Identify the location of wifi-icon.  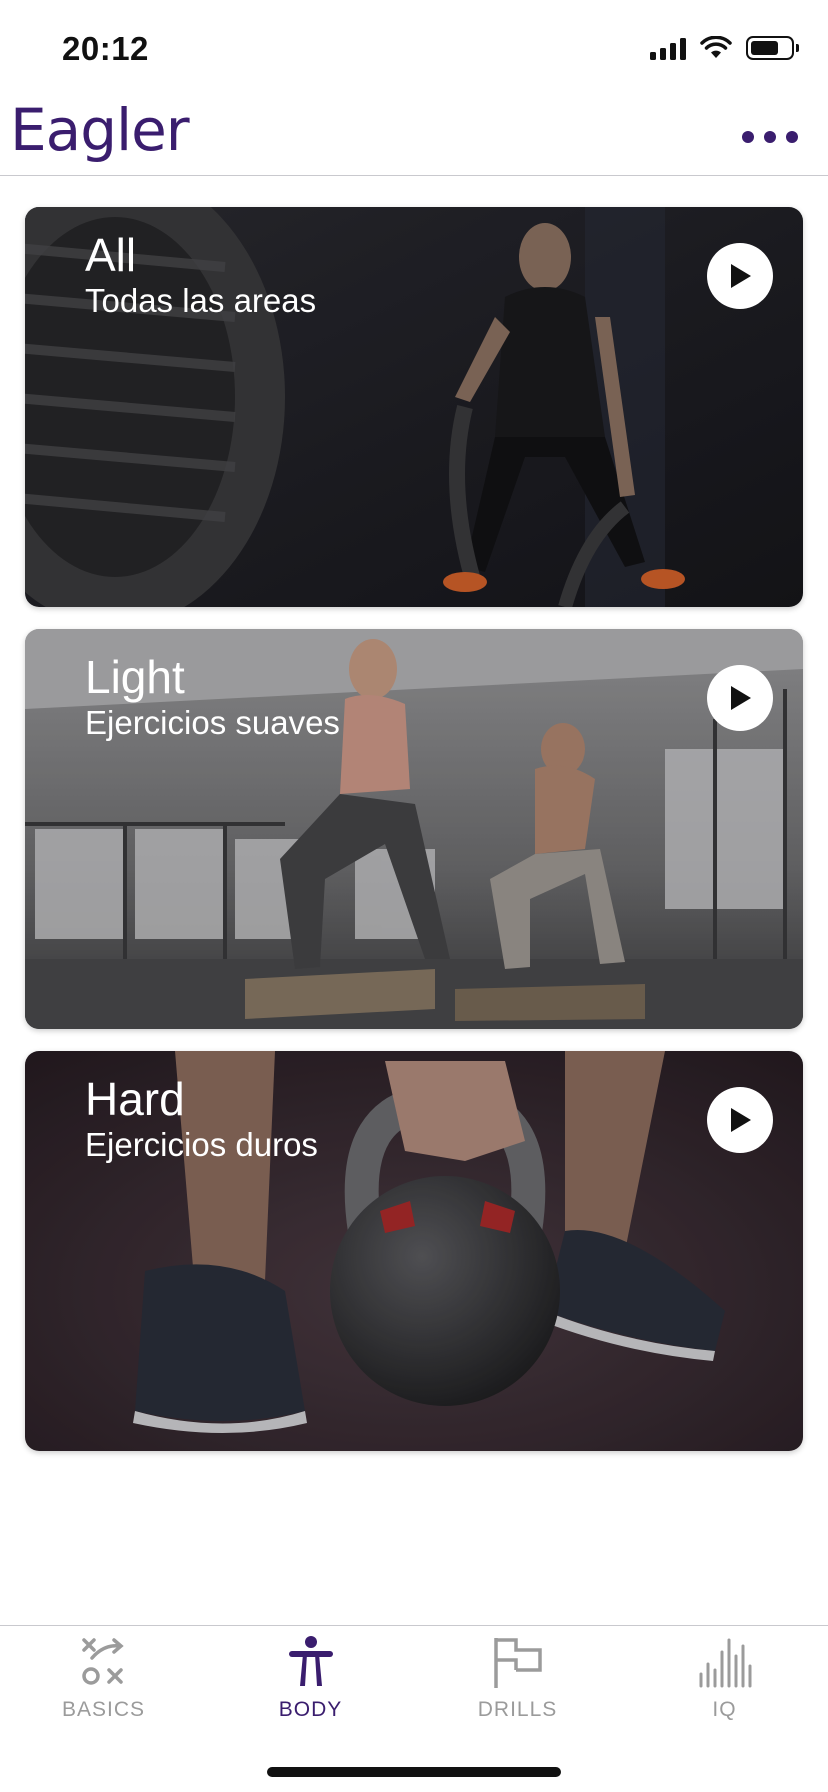
(716, 47).